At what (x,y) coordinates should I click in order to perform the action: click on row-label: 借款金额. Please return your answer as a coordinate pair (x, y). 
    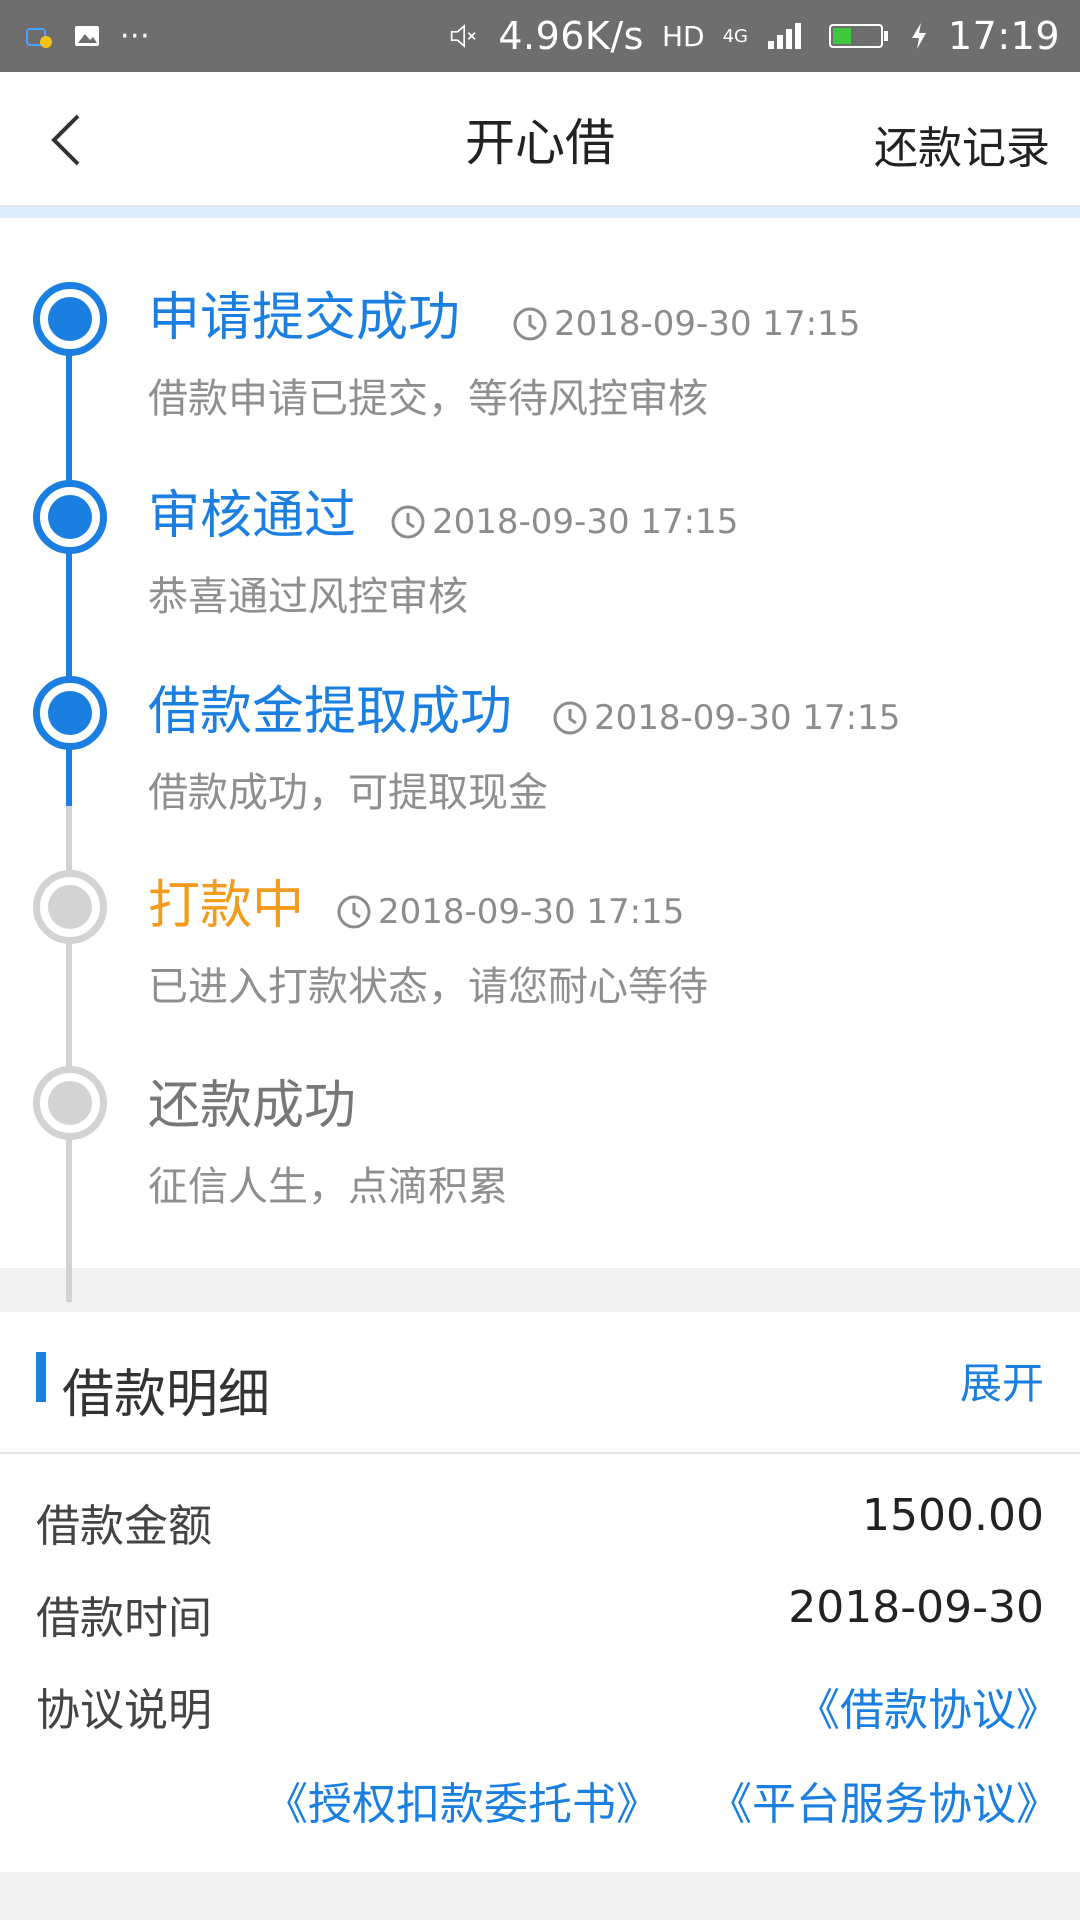
    Looking at the image, I should click on (124, 1526).